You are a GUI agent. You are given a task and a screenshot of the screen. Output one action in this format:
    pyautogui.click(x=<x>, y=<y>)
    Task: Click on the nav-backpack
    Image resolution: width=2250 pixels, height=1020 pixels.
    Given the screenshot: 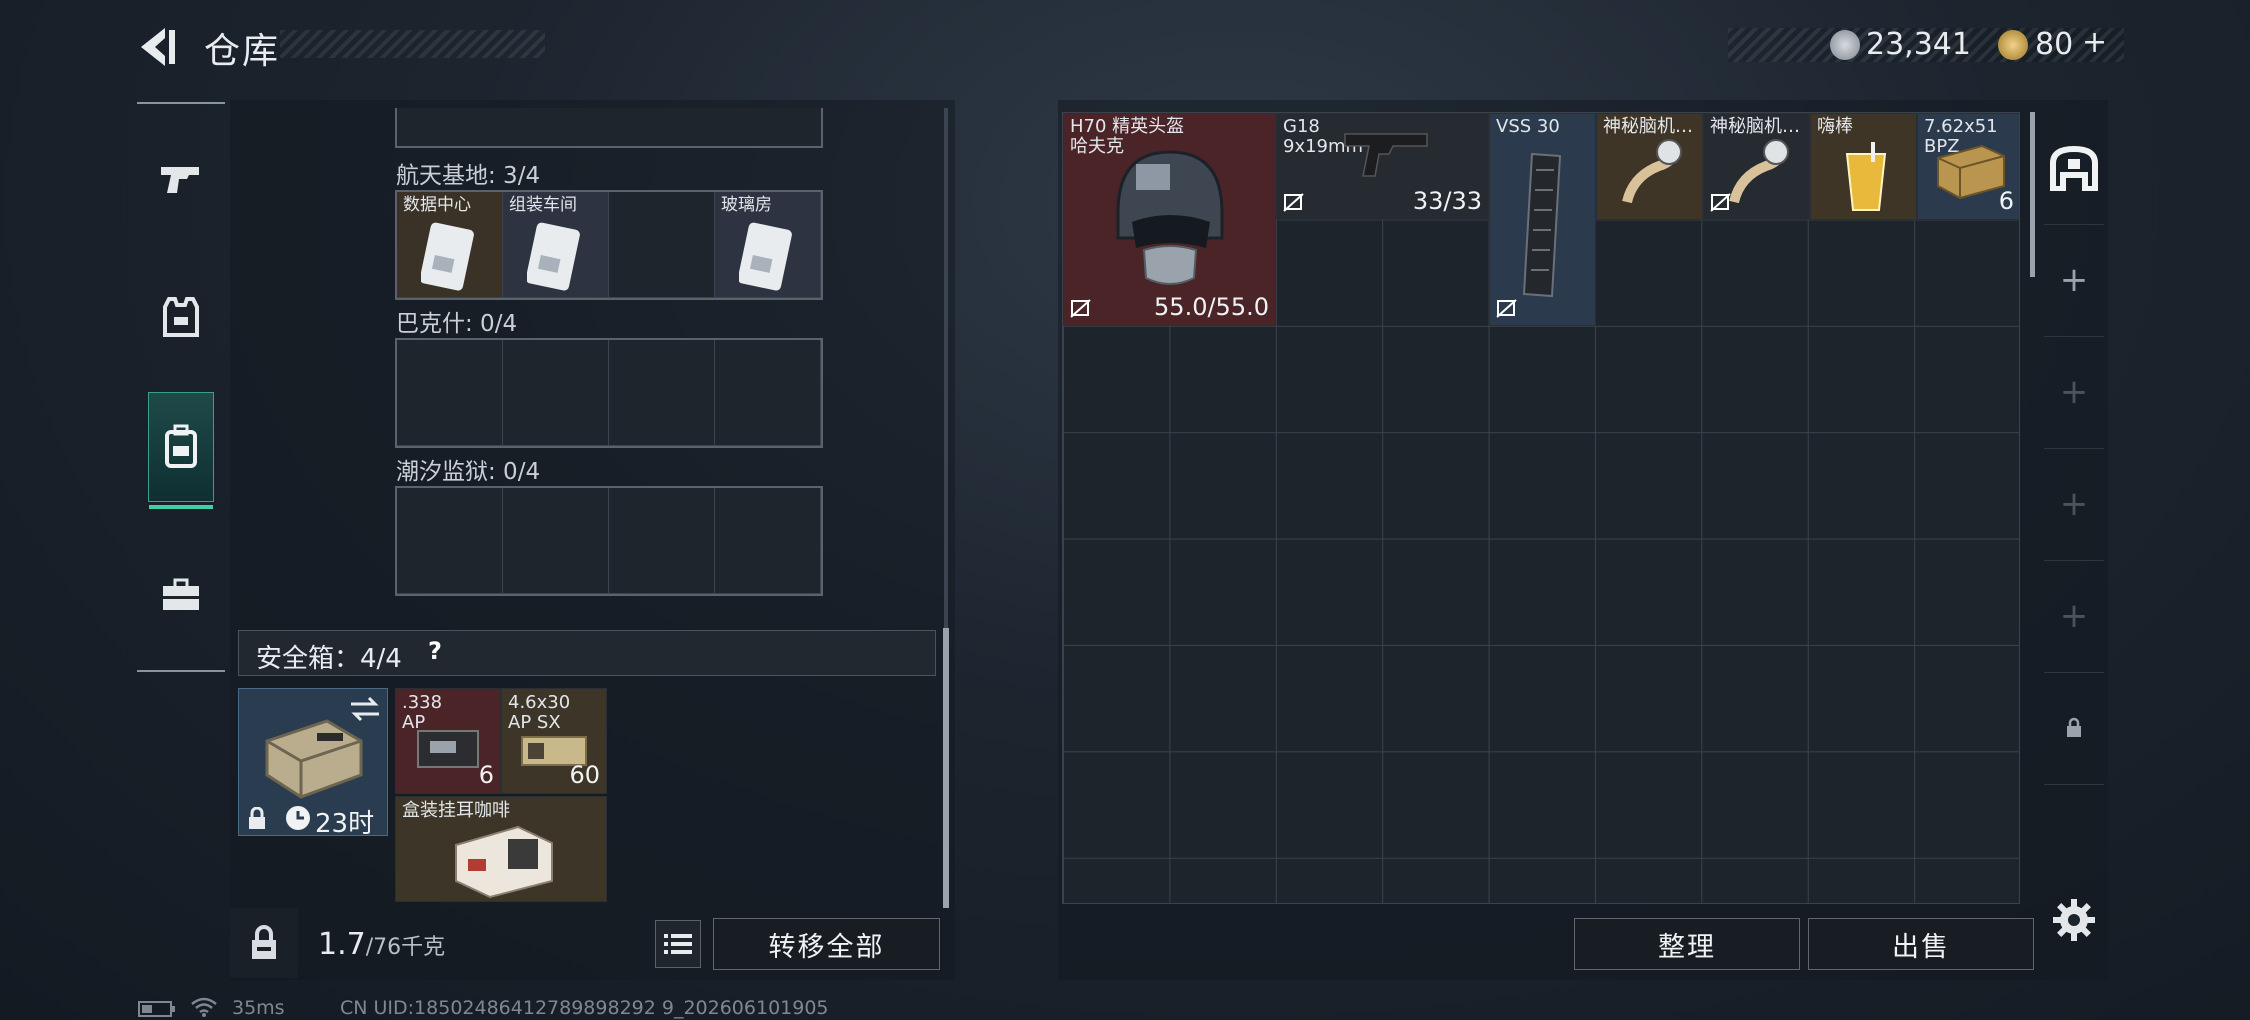 What is the action you would take?
    pyautogui.click(x=181, y=450)
    